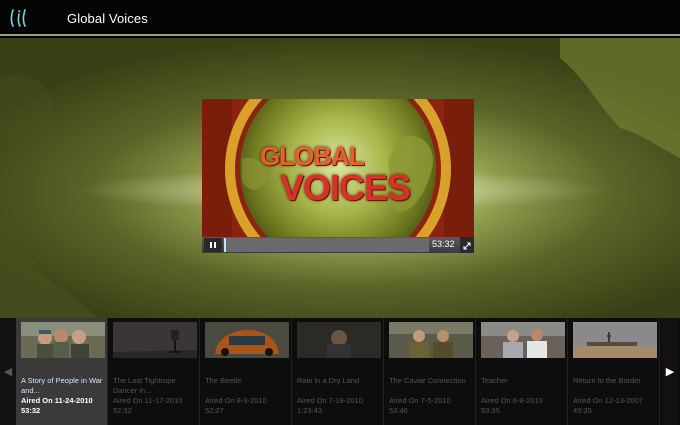 The image size is (680, 425). What do you see at coordinates (225, 245) in the screenshot?
I see `progress-fill` at bounding box center [225, 245].